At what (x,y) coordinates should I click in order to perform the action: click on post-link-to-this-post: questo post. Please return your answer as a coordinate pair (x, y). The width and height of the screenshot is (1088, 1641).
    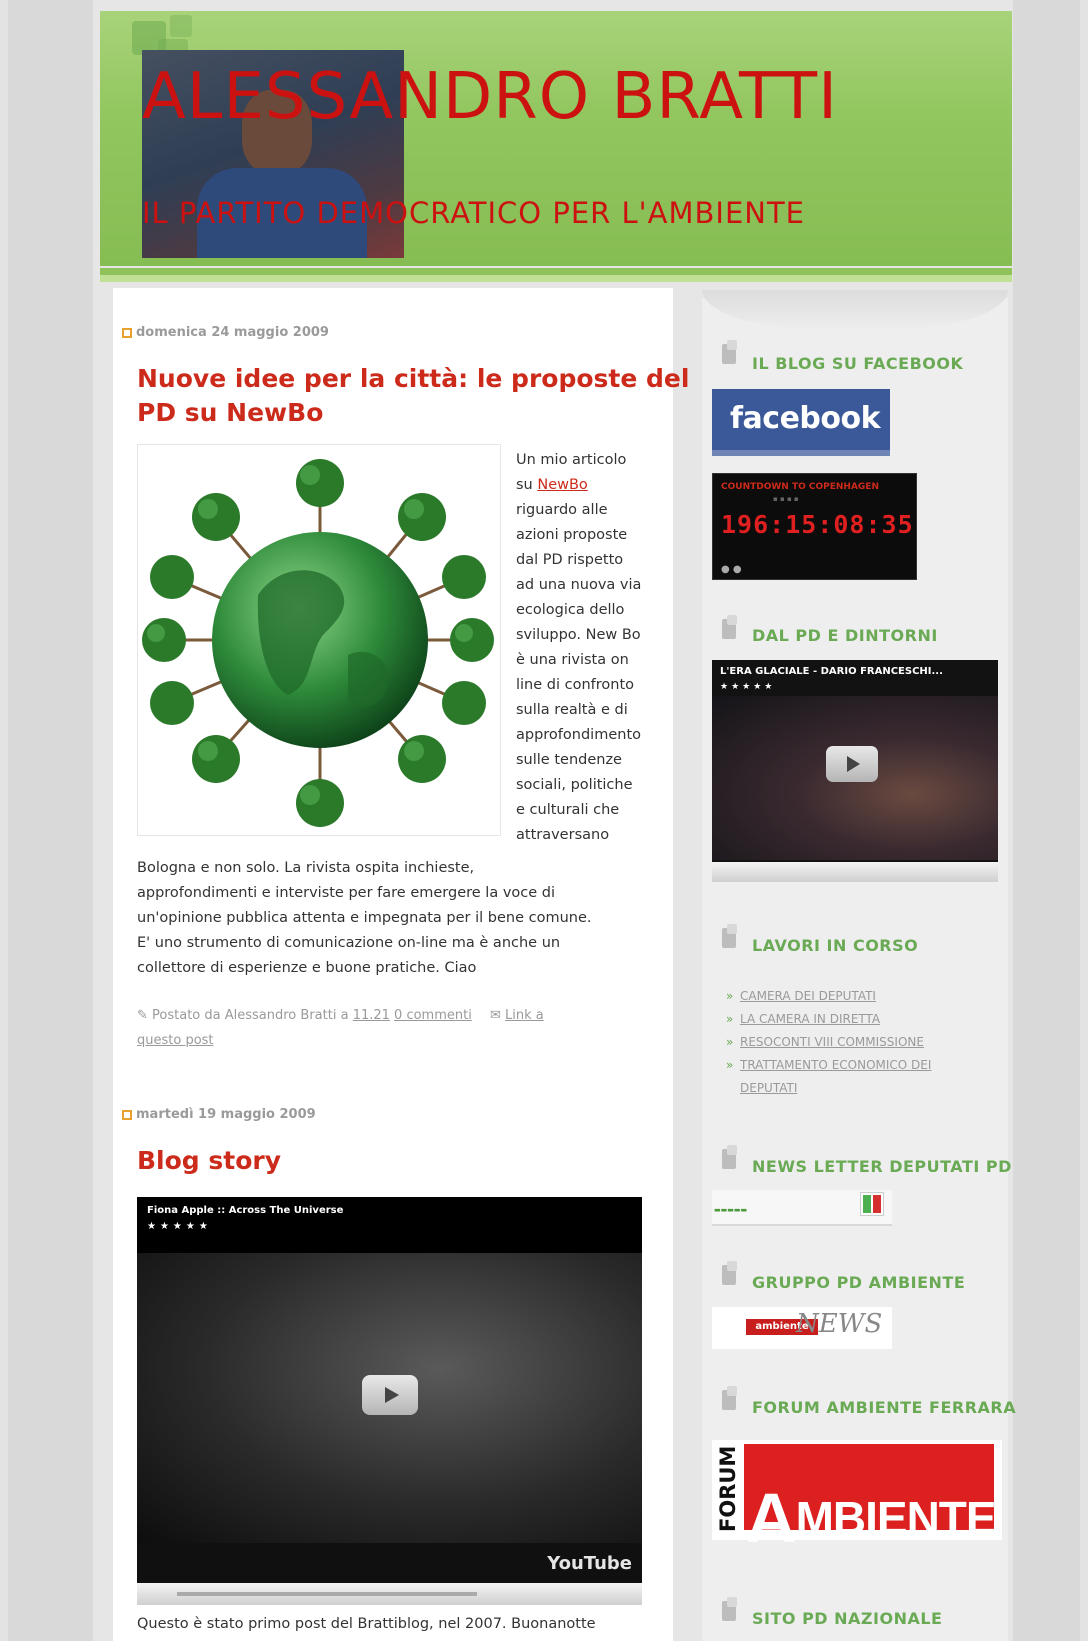
    Looking at the image, I should click on (175, 1040).